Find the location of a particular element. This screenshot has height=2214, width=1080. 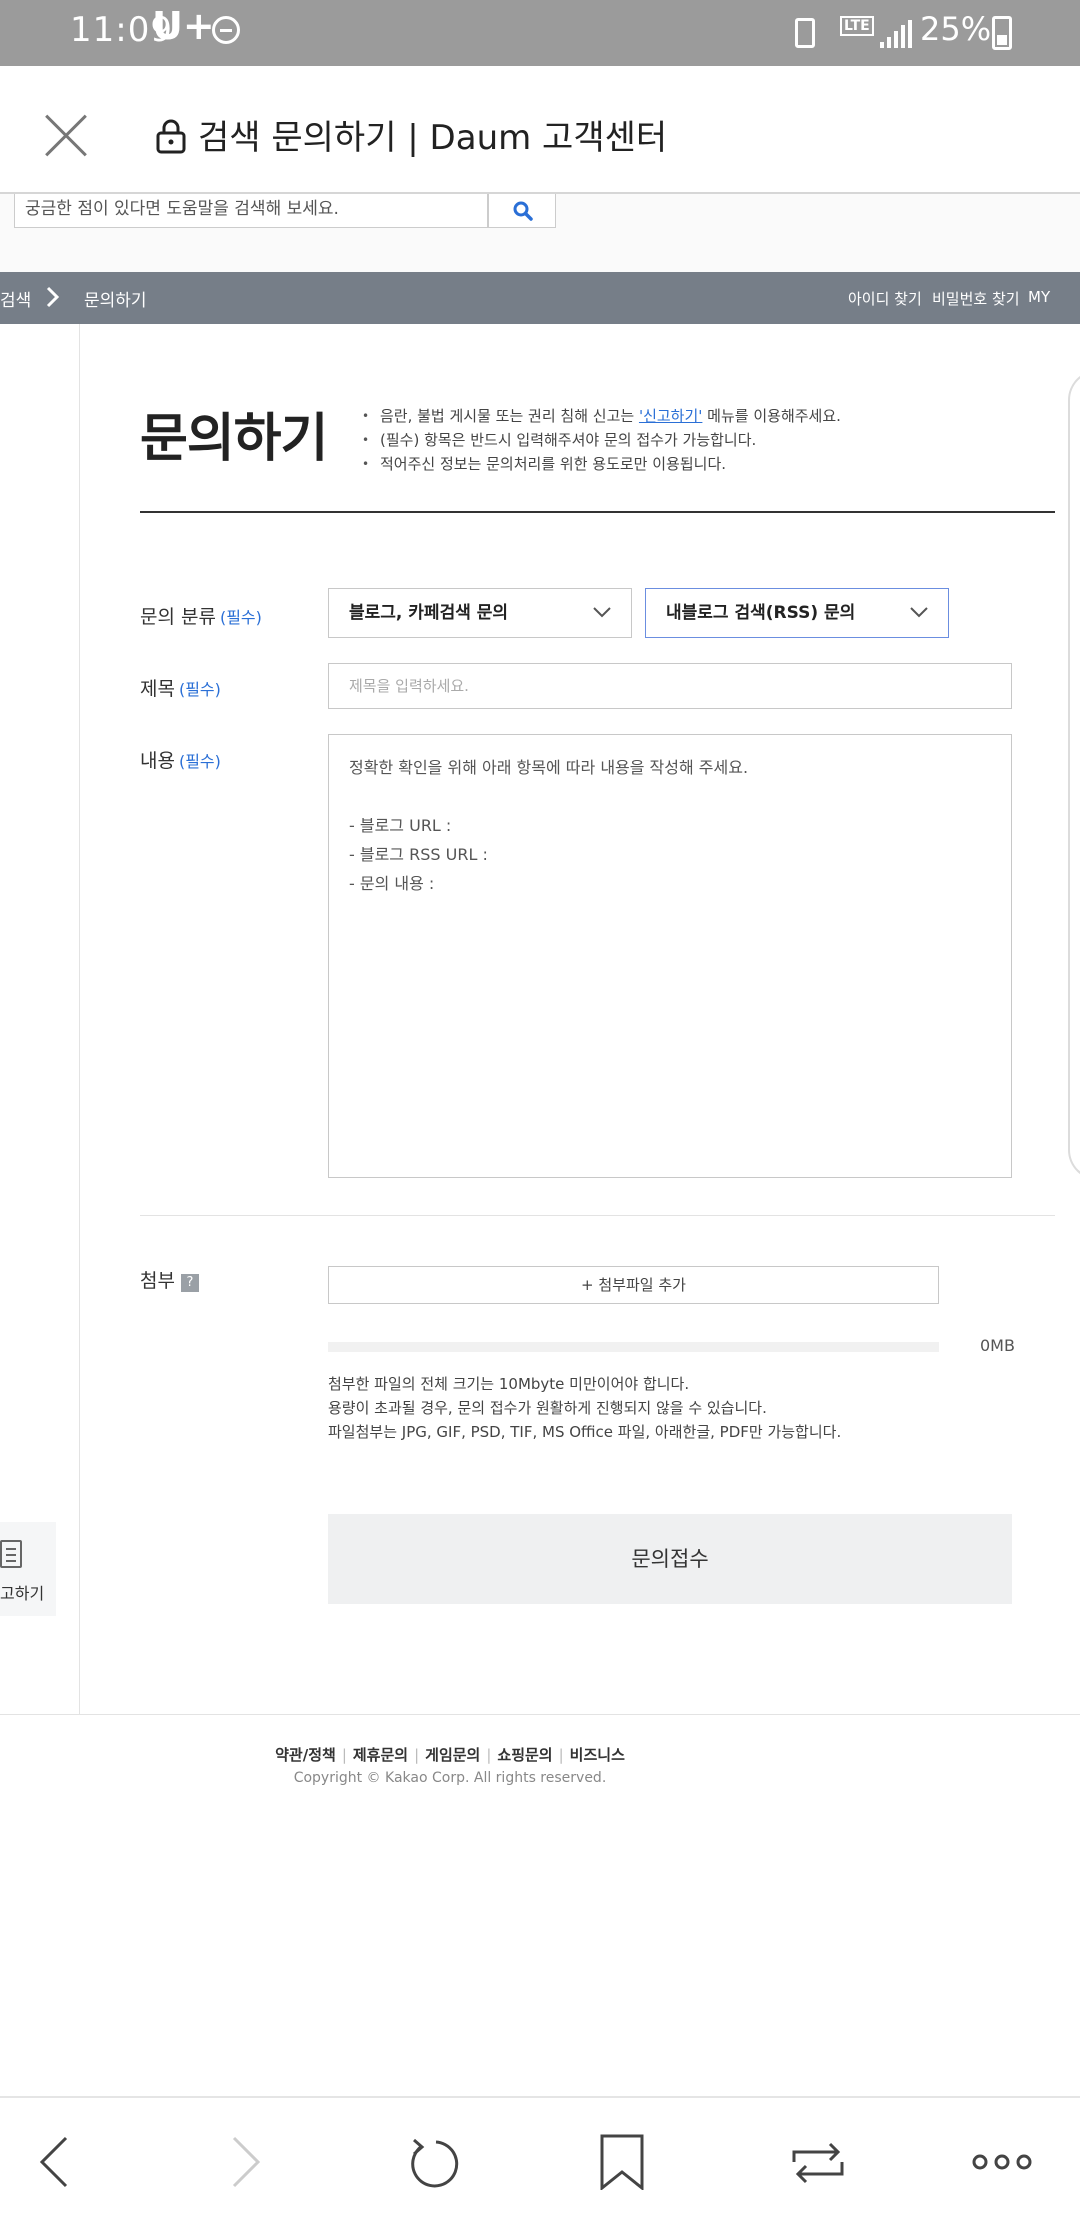

file-size: 0MB is located at coordinates (997, 1345).